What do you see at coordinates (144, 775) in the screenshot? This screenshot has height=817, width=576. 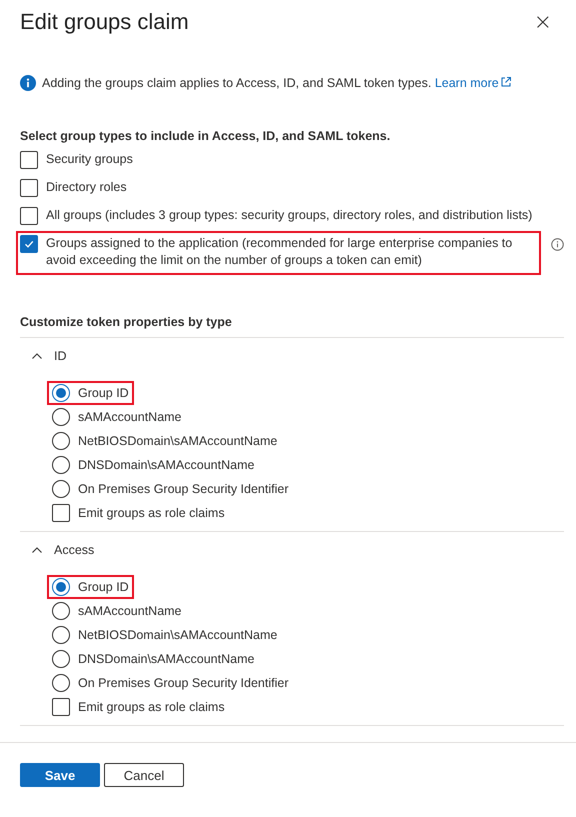 I see `cancel-button: Cancel` at bounding box center [144, 775].